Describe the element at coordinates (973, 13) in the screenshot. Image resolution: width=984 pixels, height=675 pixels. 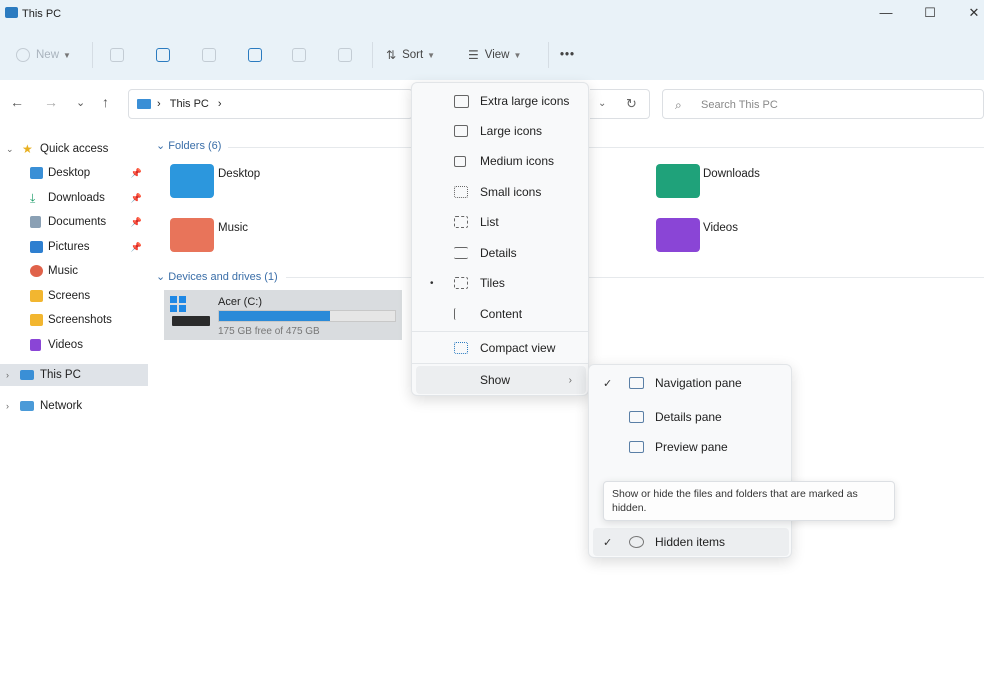
I see `close-button: ✕` at that location.